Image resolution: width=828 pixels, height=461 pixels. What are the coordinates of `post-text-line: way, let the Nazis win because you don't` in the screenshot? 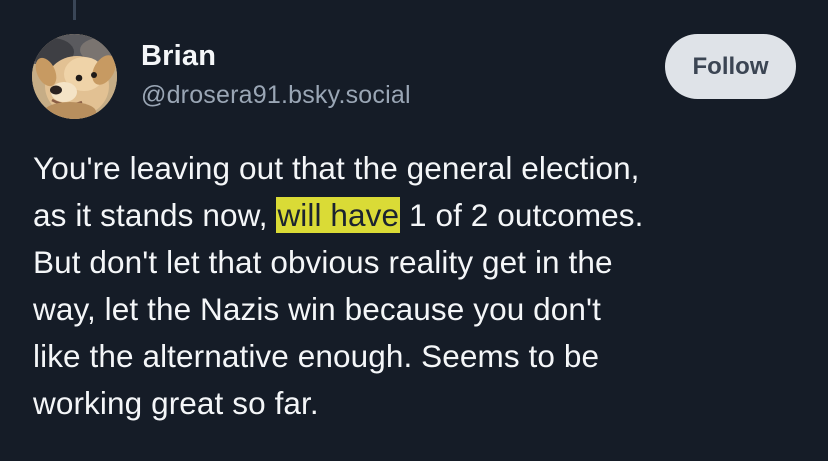 It's located at (317, 309).